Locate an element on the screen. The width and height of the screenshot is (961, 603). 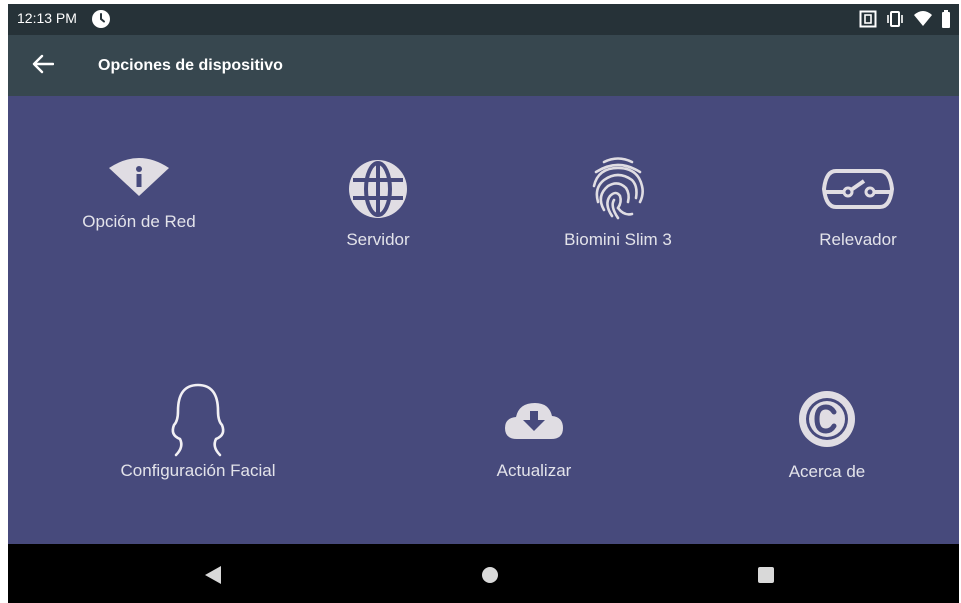
copyright-icon is located at coordinates (827, 419).